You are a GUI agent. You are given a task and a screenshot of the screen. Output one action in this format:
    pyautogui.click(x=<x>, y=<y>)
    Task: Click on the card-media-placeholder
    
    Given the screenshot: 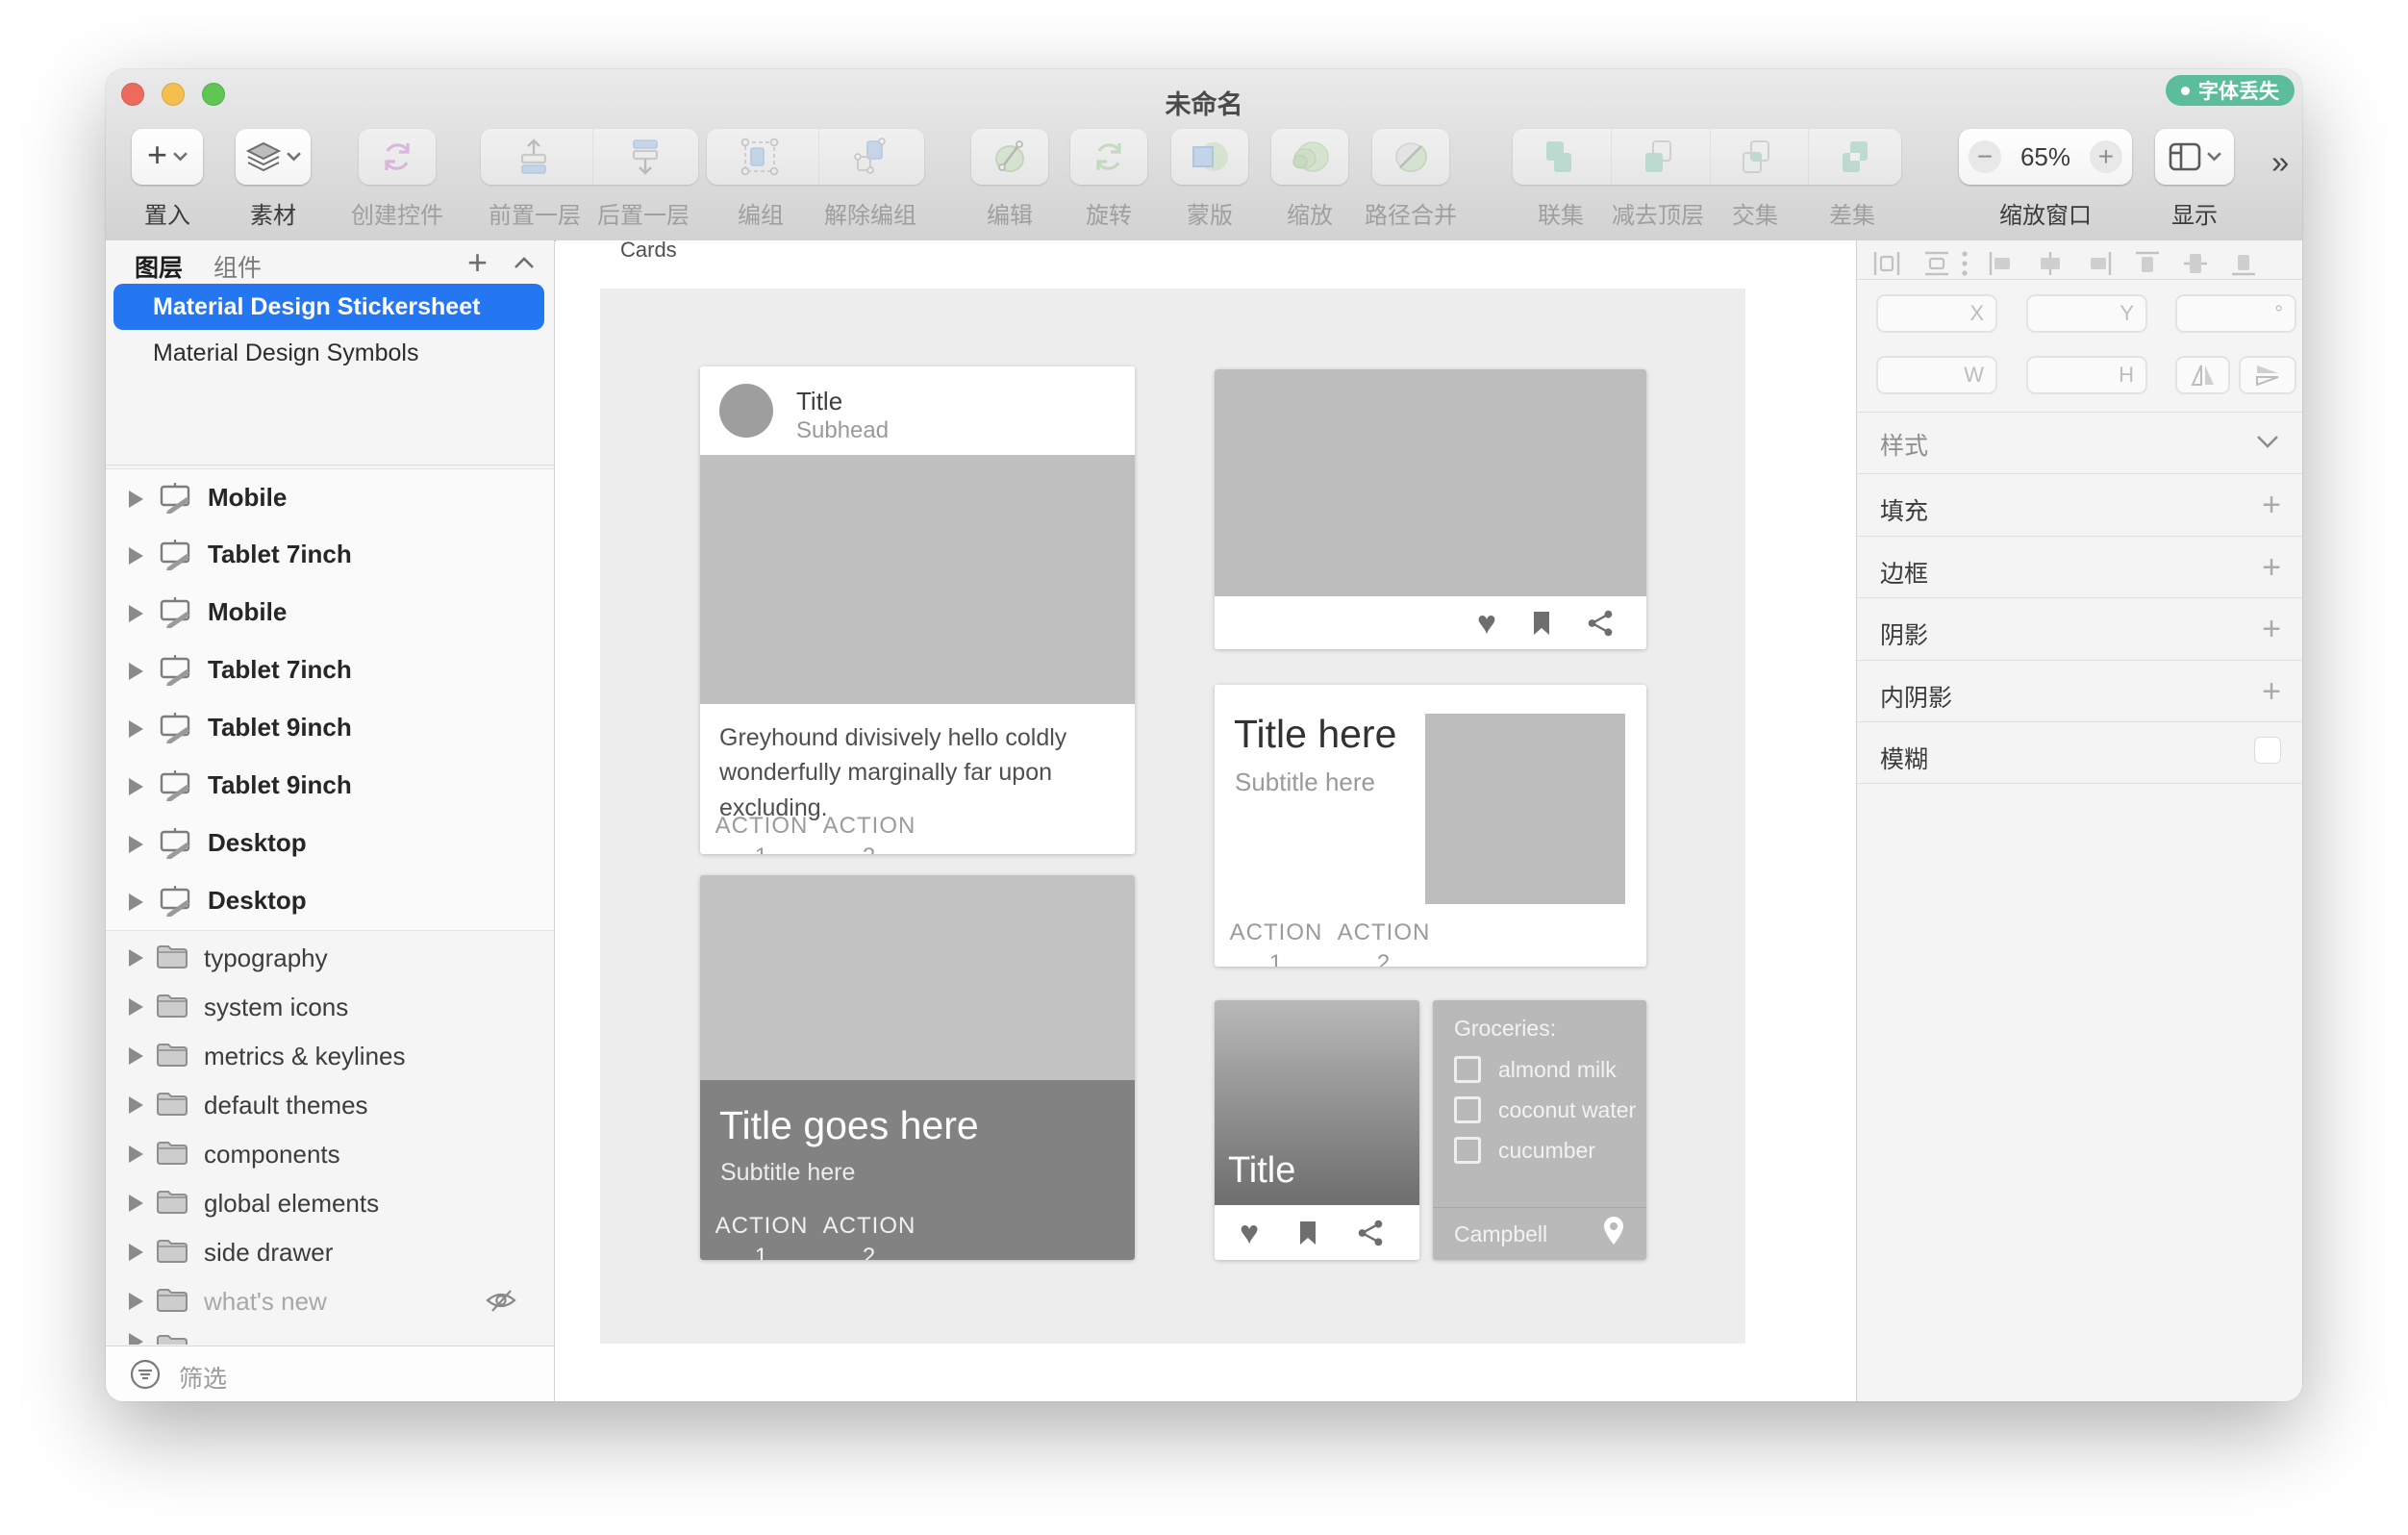 What is the action you would take?
    pyautogui.click(x=1525, y=809)
    